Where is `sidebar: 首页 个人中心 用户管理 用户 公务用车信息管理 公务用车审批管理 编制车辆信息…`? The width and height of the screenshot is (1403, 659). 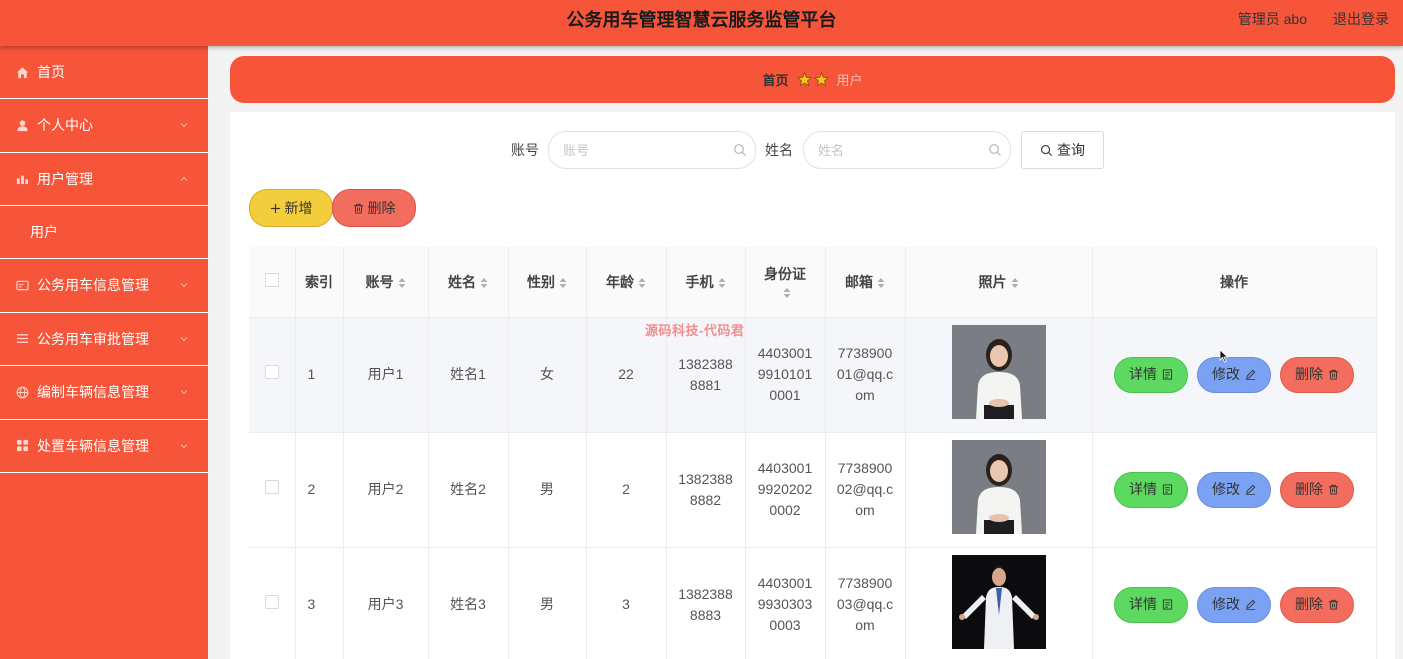
sidebar: 首页 个人中心 用户管理 用户 公务用车信息管理 公务用车审批管理 编制车辆信息… is located at coordinates (104, 352).